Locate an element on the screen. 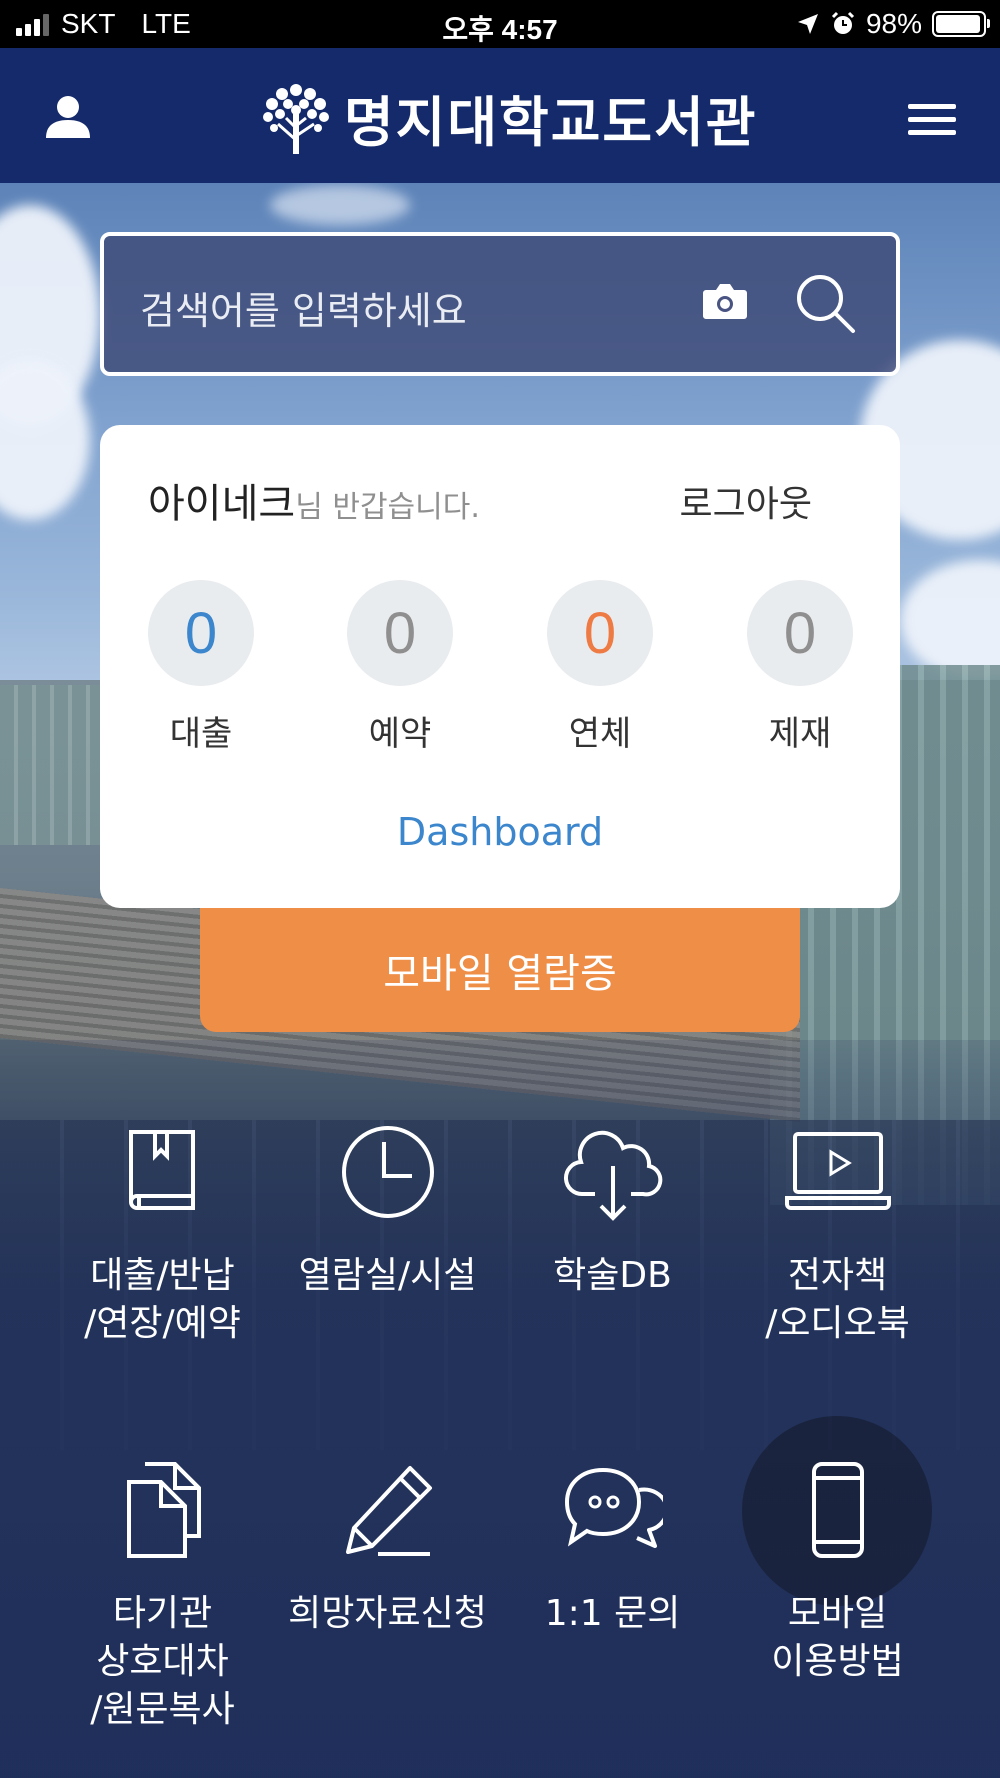 This screenshot has height=1778, width=1000. mobile-pass-button: 모바일 열람증 is located at coordinates (500, 970).